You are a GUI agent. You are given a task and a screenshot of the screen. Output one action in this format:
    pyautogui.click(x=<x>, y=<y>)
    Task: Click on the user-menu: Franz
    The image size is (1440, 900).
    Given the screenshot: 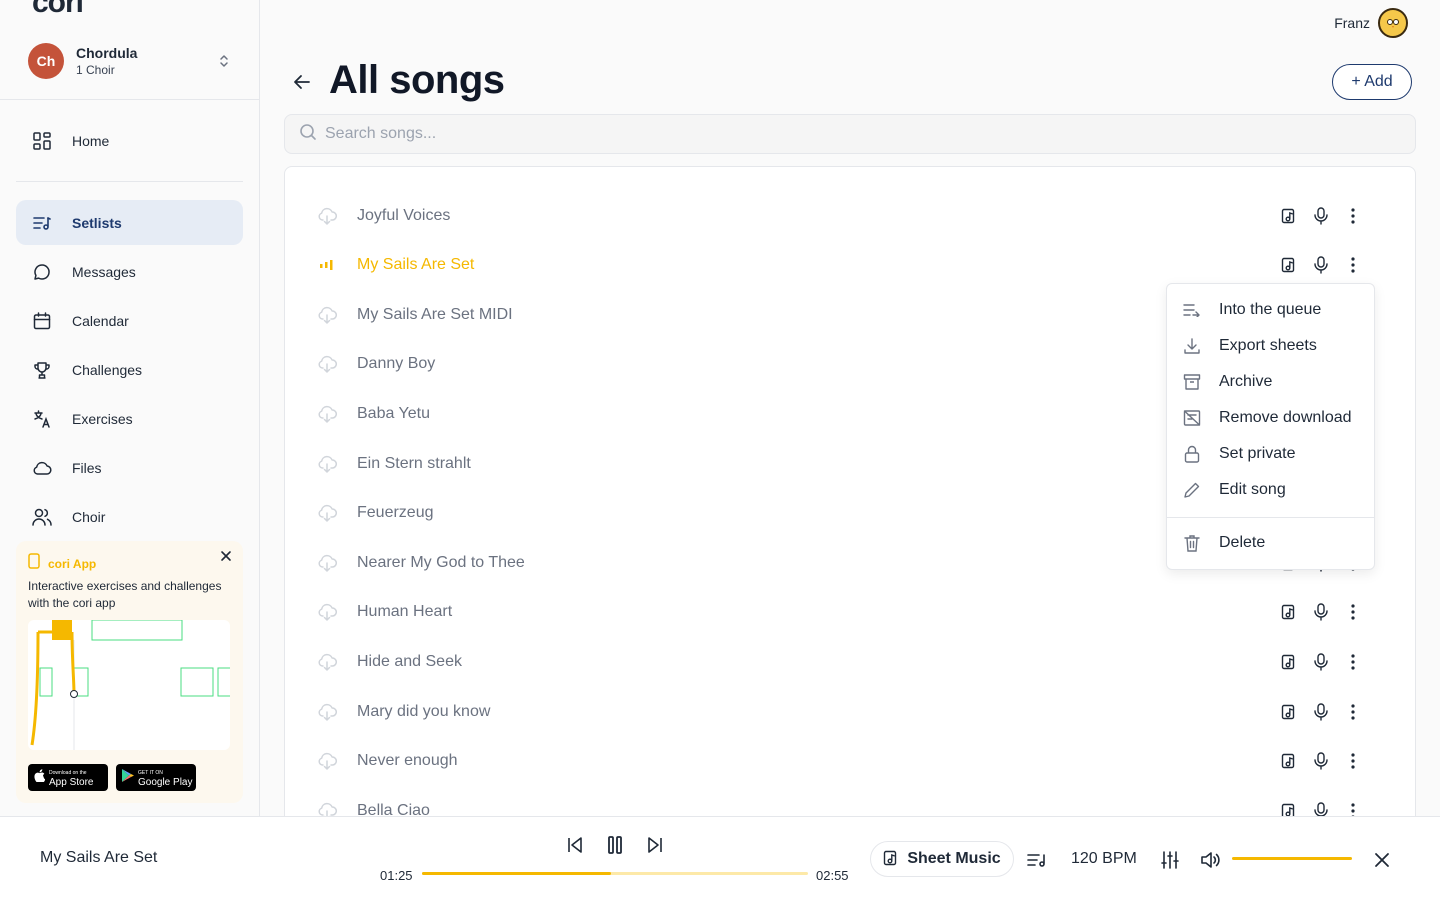 What is the action you would take?
    pyautogui.click(x=1371, y=23)
    